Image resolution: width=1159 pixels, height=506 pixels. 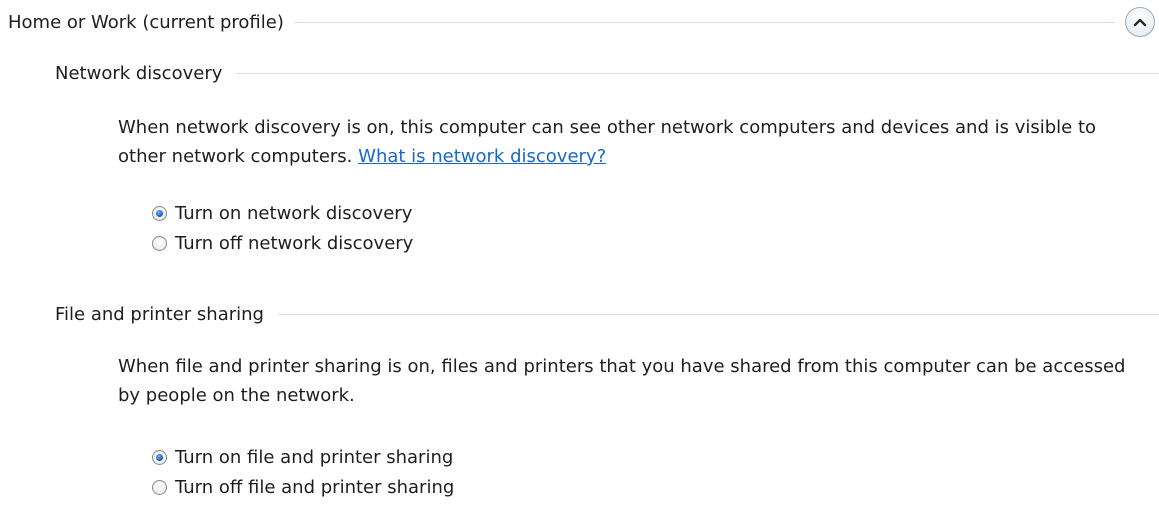 I want to click on what-is-network-discovery-link: What is network discovery?, so click(x=482, y=156).